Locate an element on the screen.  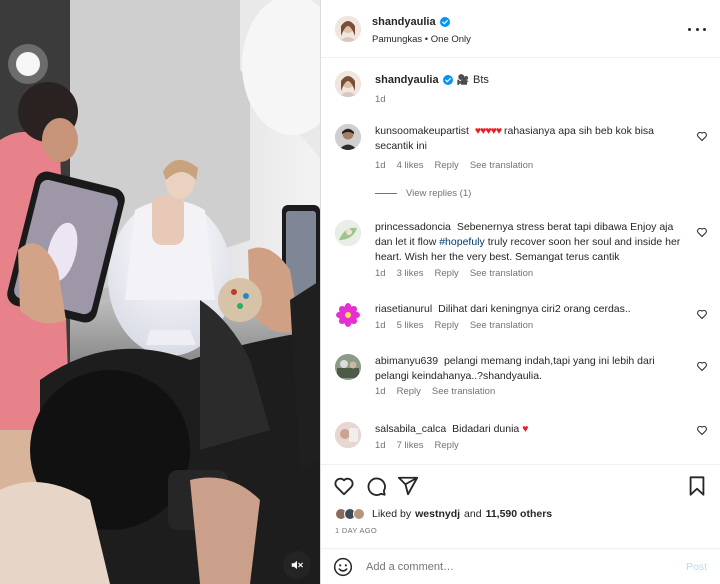
post-author: shandyaulia is located at coordinates (411, 22).